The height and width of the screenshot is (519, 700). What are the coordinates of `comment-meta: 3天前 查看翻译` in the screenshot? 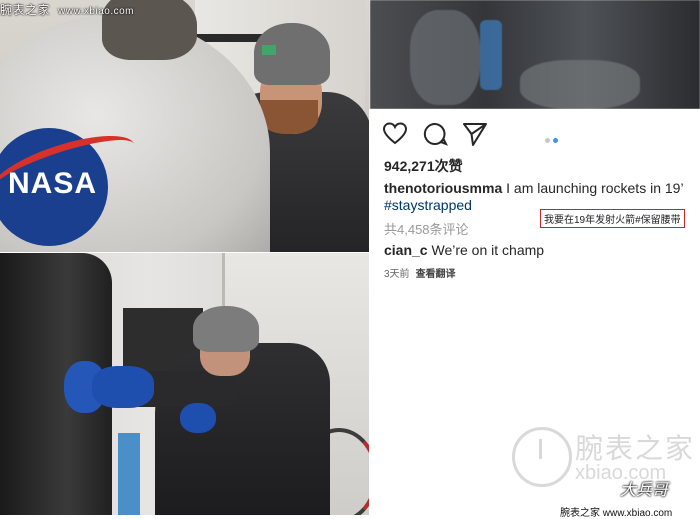 It's located at (420, 272).